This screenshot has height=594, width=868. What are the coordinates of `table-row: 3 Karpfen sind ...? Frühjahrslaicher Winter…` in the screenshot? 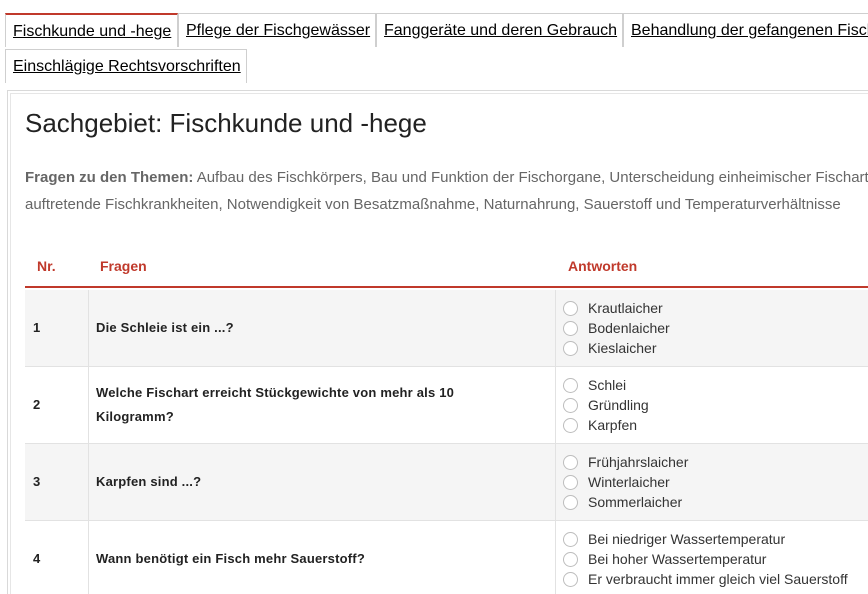 It's located at (446, 482).